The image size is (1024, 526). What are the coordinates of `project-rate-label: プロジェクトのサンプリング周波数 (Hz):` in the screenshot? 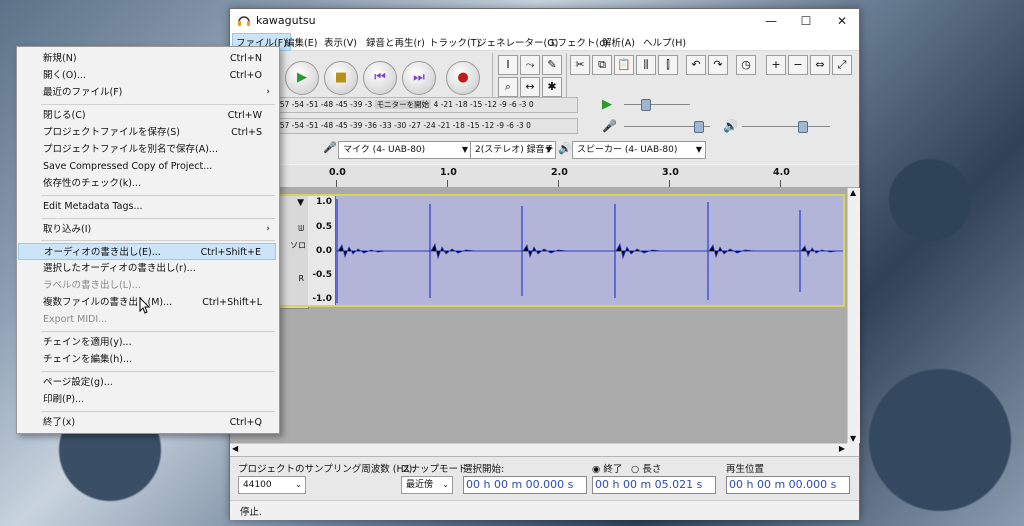 It's located at (327, 469).